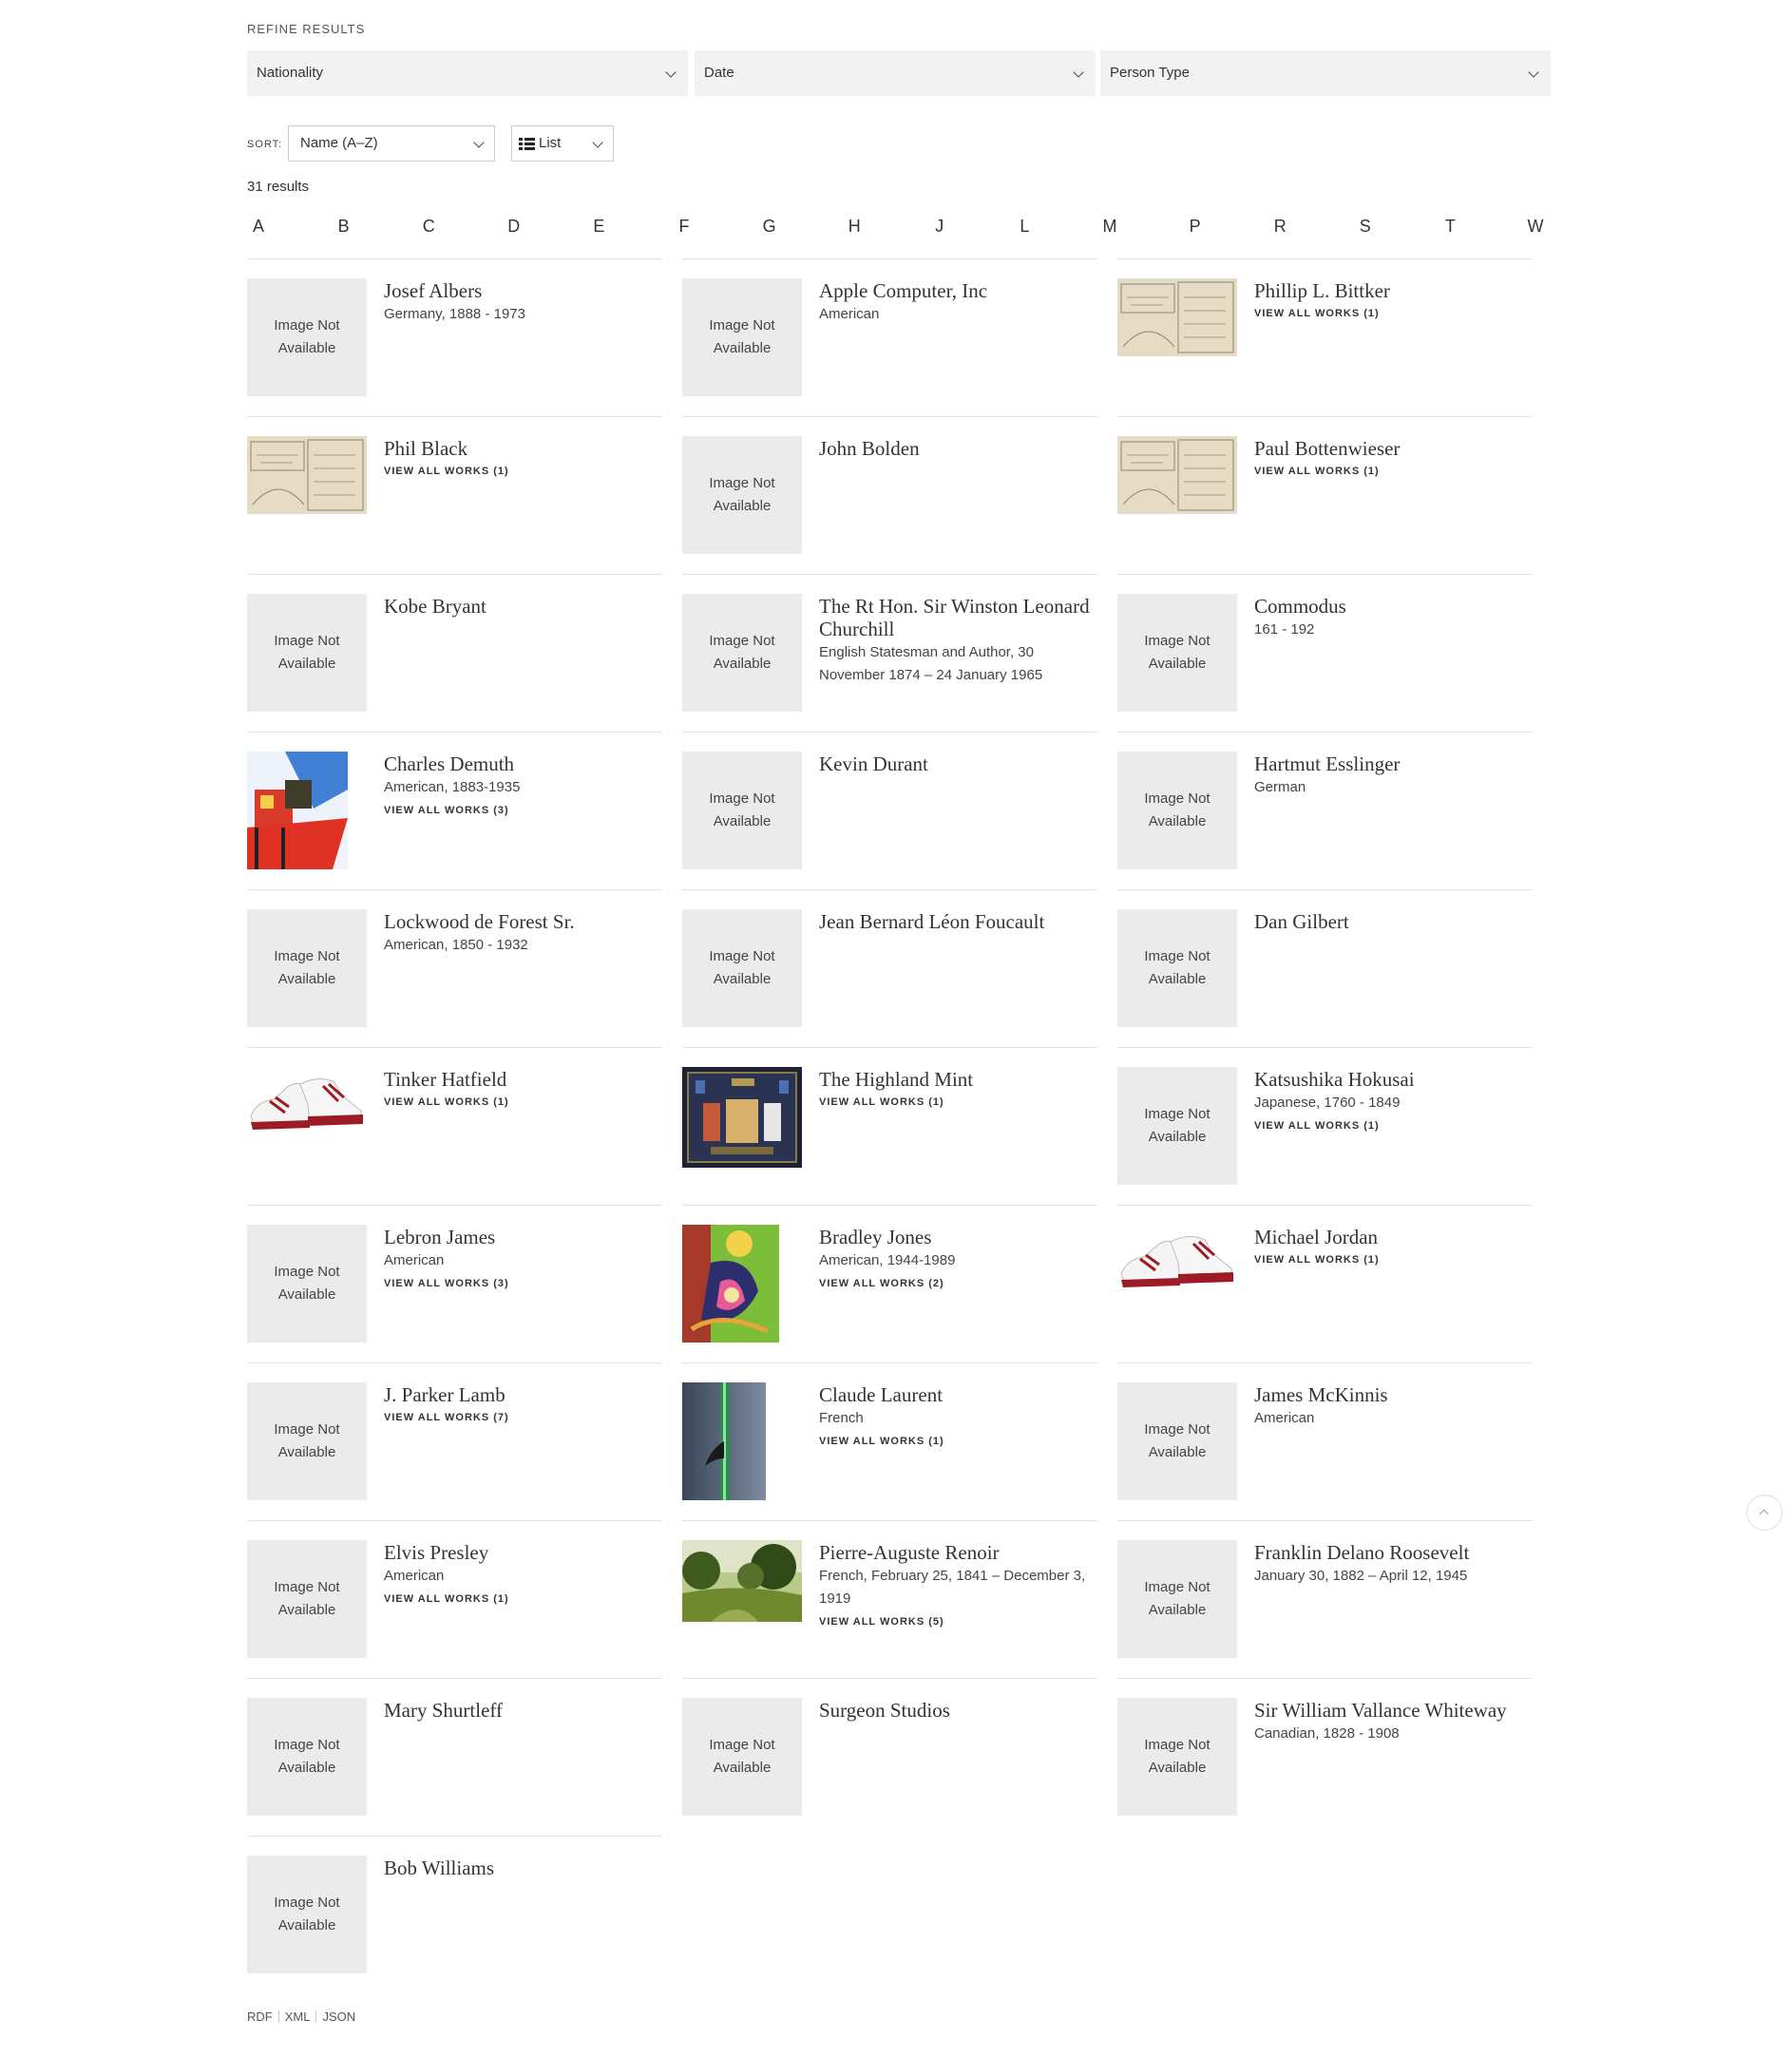 This screenshot has height=2057, width=1792. Describe the element at coordinates (959, 922) in the screenshot. I see `person-name-link: Jean Bernard Léon Foucault` at that location.